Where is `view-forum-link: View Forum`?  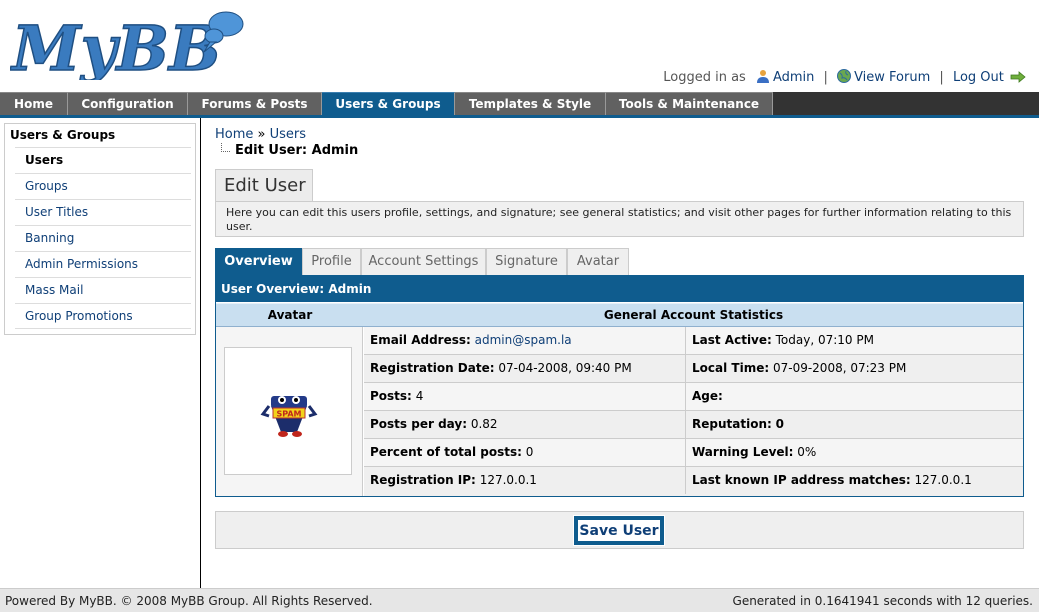
view-forum-link: View Forum is located at coordinates (892, 77).